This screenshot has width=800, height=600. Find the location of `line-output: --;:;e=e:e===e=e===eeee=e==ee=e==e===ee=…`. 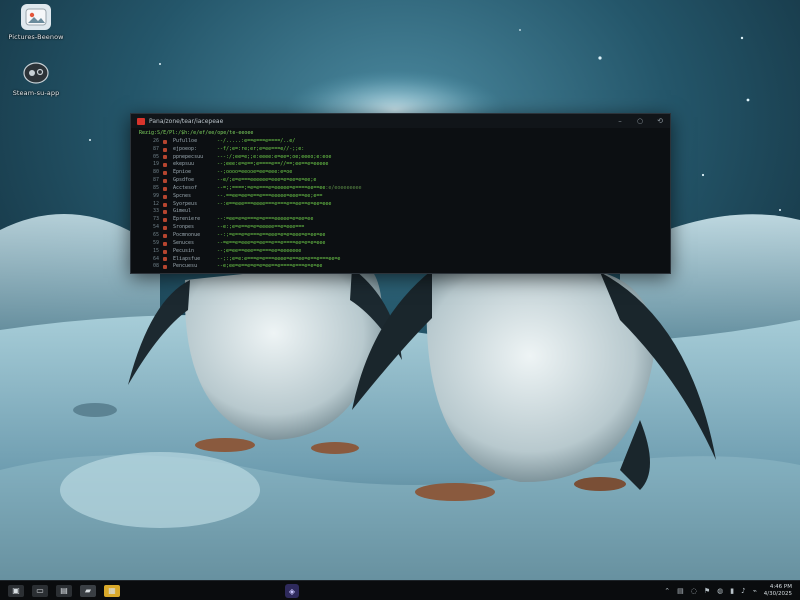

line-output: --;:;e=e:e===e=e===eeee=e==ee=e==e===ee=… is located at coordinates (279, 258).